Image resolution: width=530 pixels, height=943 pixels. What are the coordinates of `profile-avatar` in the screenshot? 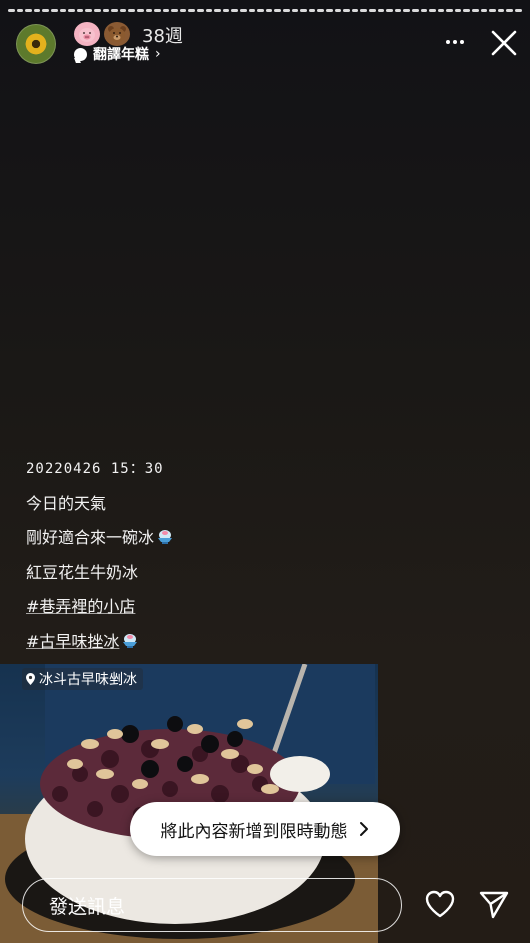 It's located at (36, 44).